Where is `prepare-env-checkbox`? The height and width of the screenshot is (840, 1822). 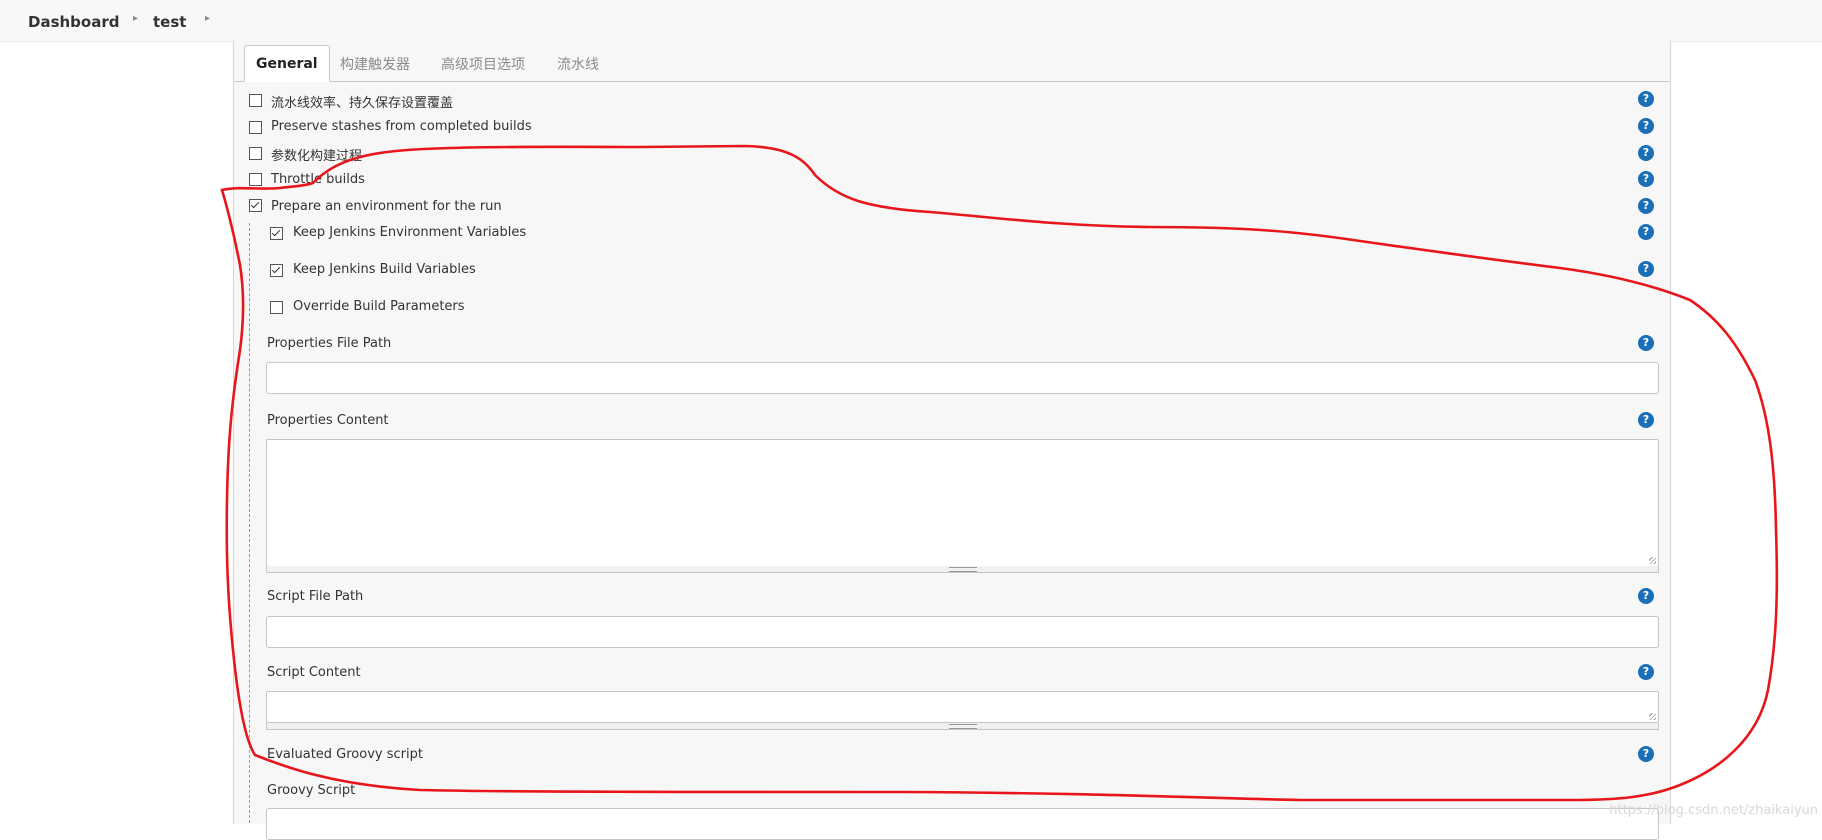 prepare-env-checkbox is located at coordinates (255, 205).